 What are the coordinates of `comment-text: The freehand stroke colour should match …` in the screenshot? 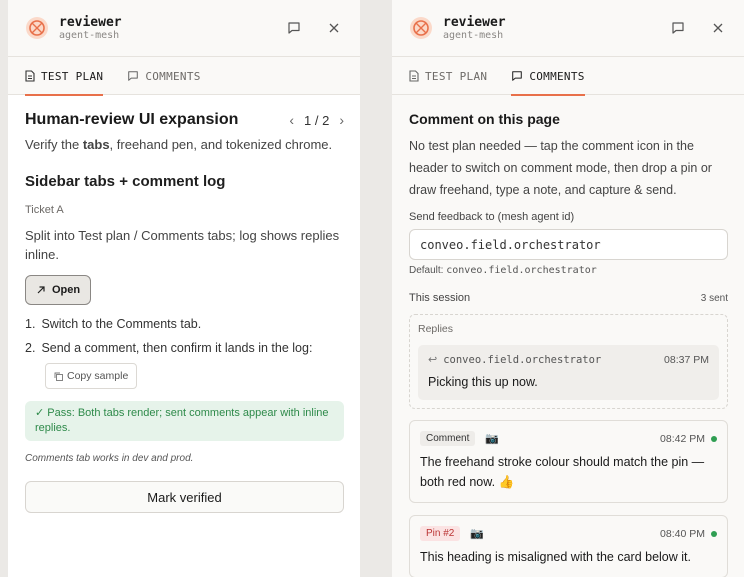 It's located at (562, 472).